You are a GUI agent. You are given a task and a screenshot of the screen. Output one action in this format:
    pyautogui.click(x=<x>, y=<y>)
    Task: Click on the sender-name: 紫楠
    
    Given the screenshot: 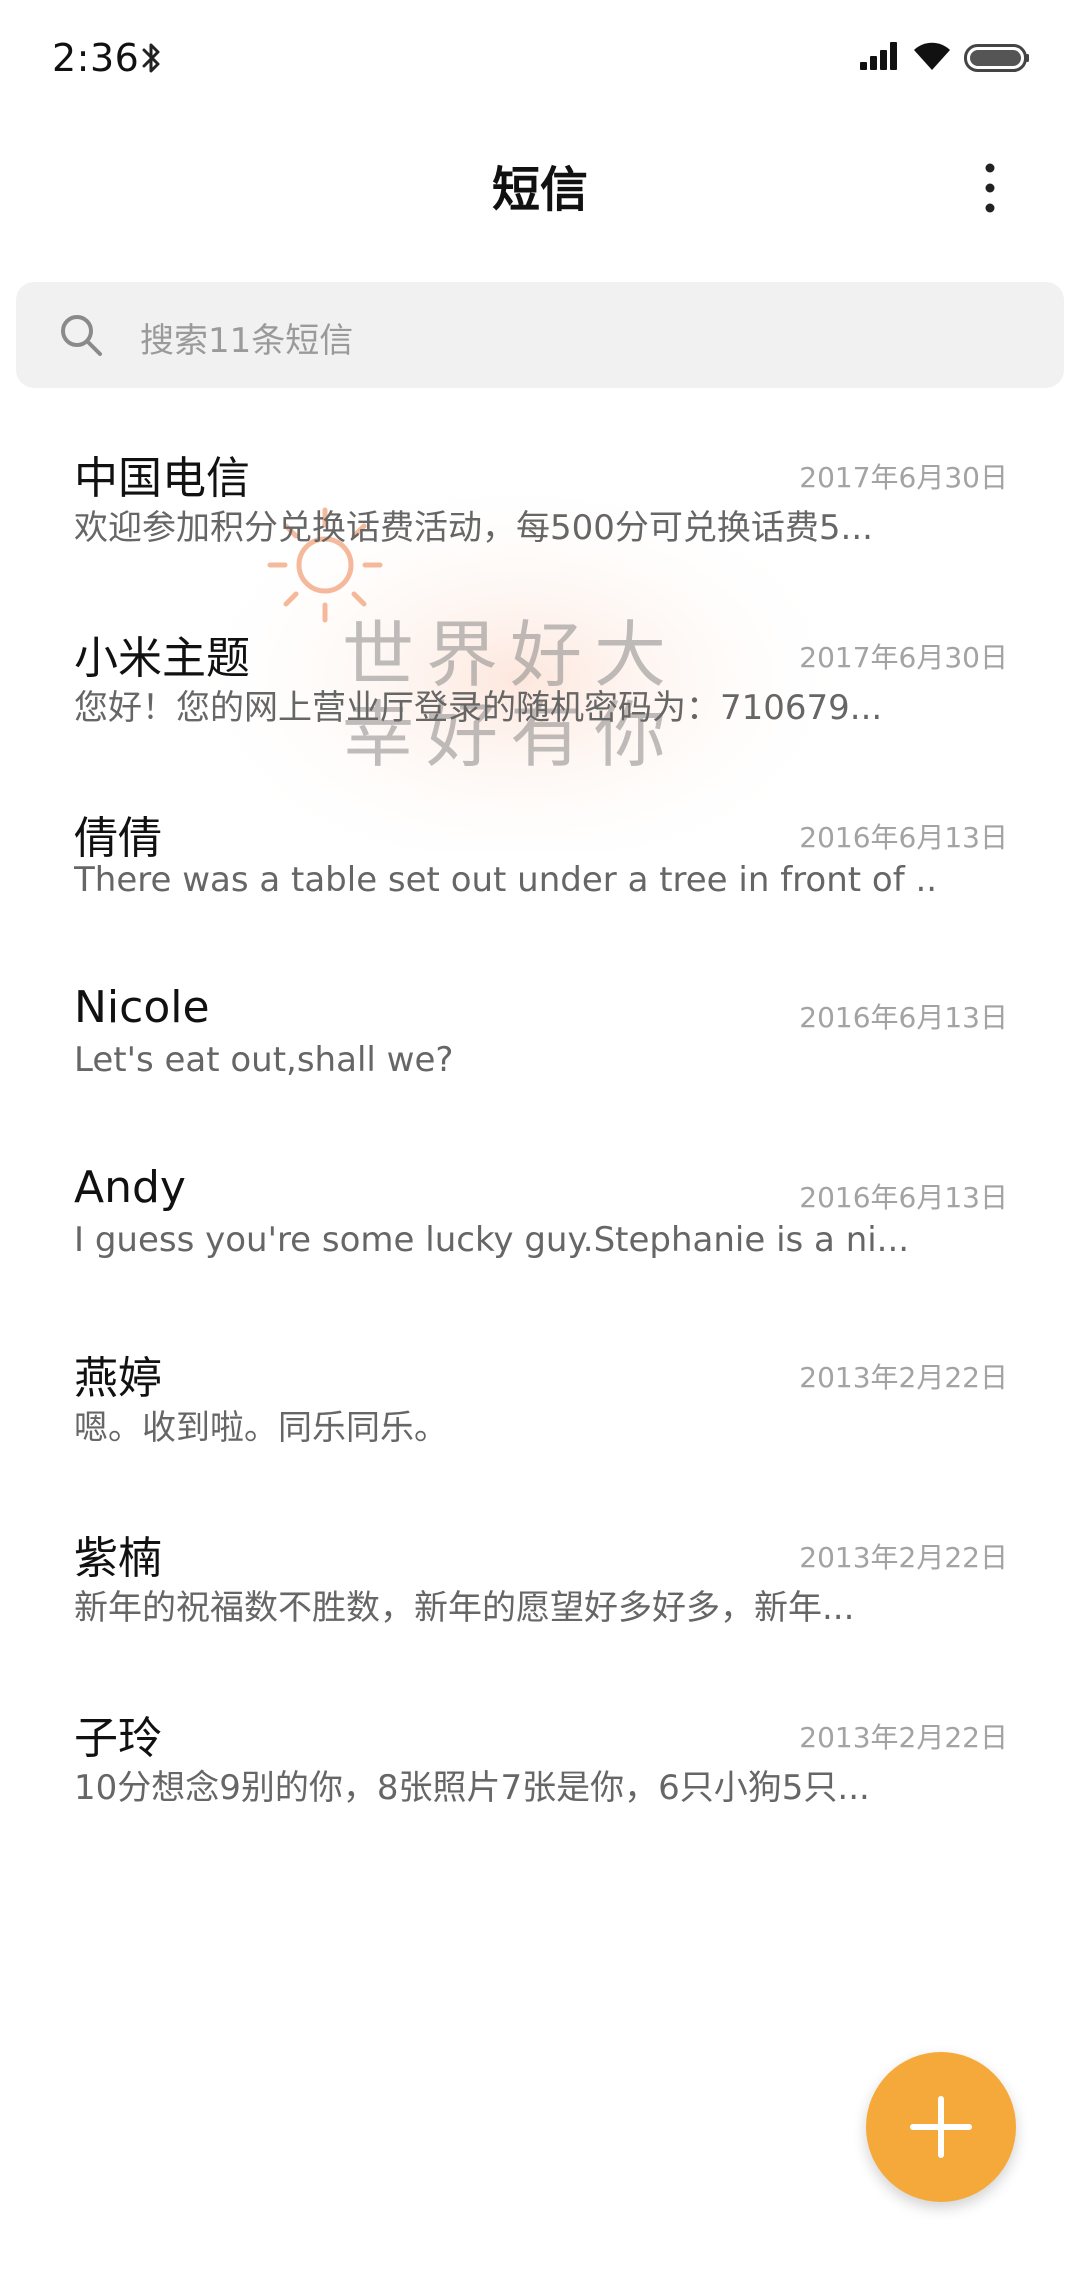 What is the action you would take?
    pyautogui.click(x=118, y=1558)
    